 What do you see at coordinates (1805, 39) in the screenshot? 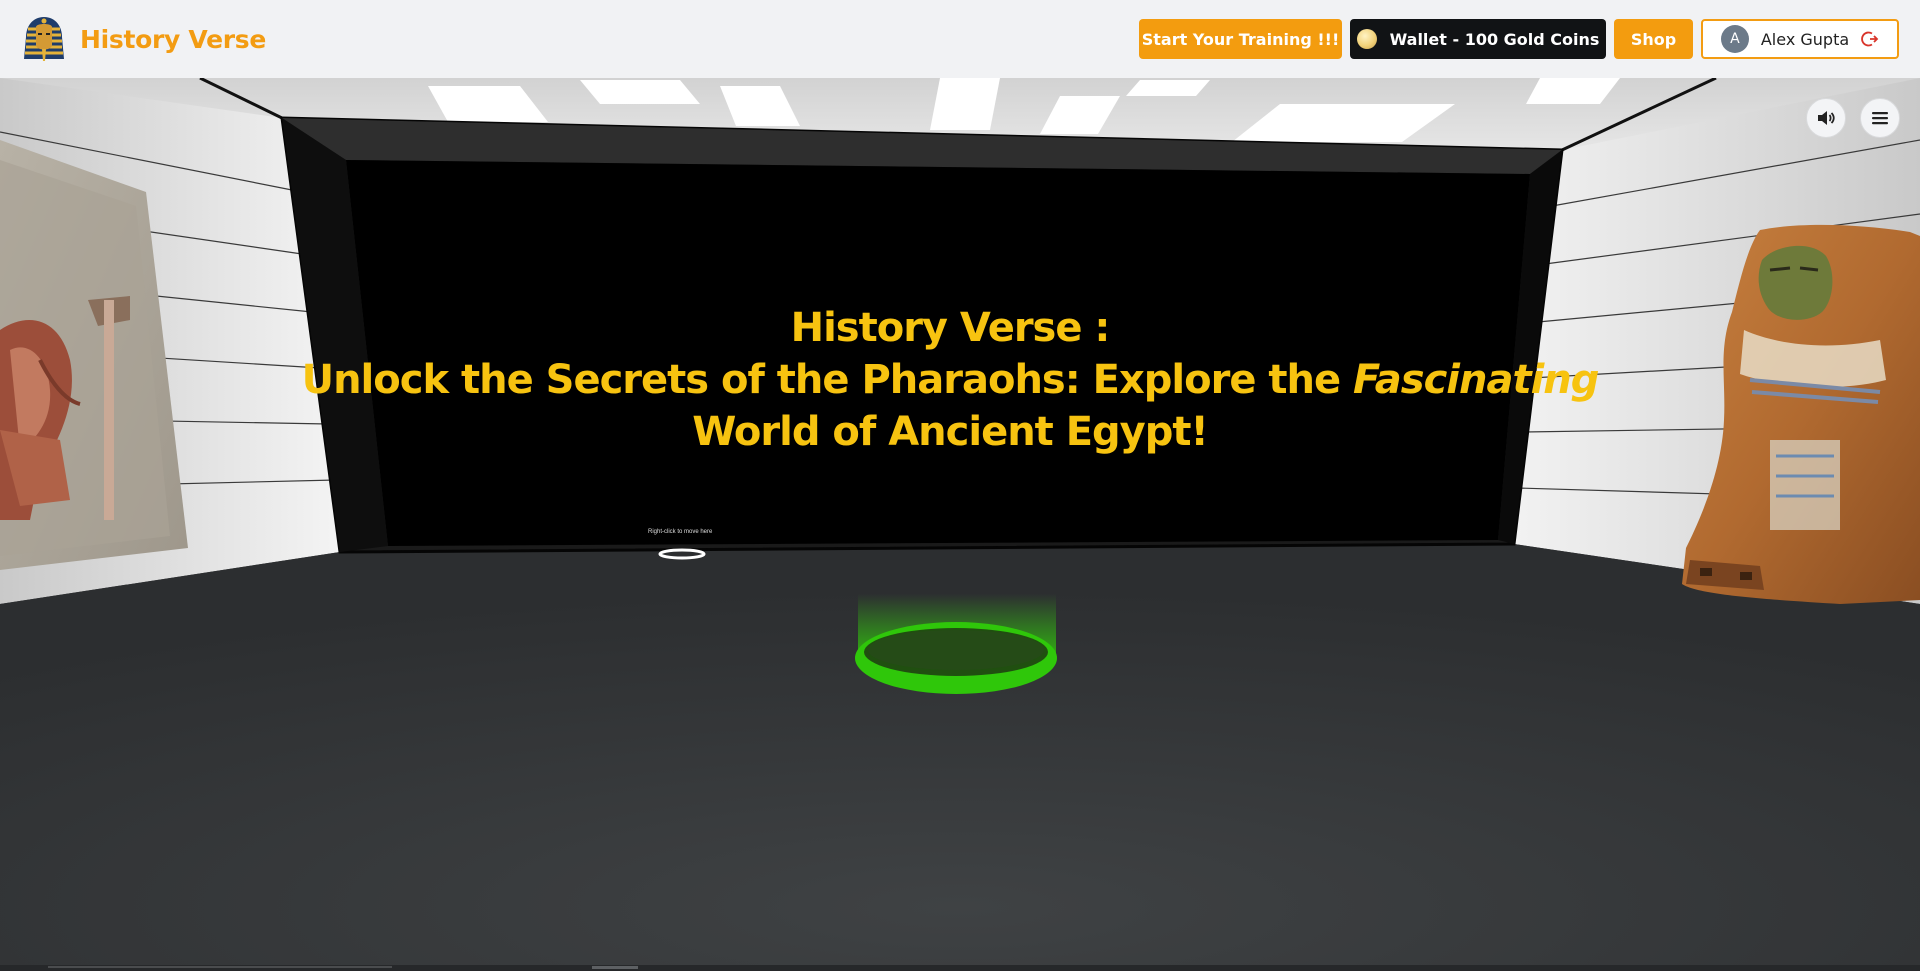
I see `user-name: Alex Gupta` at bounding box center [1805, 39].